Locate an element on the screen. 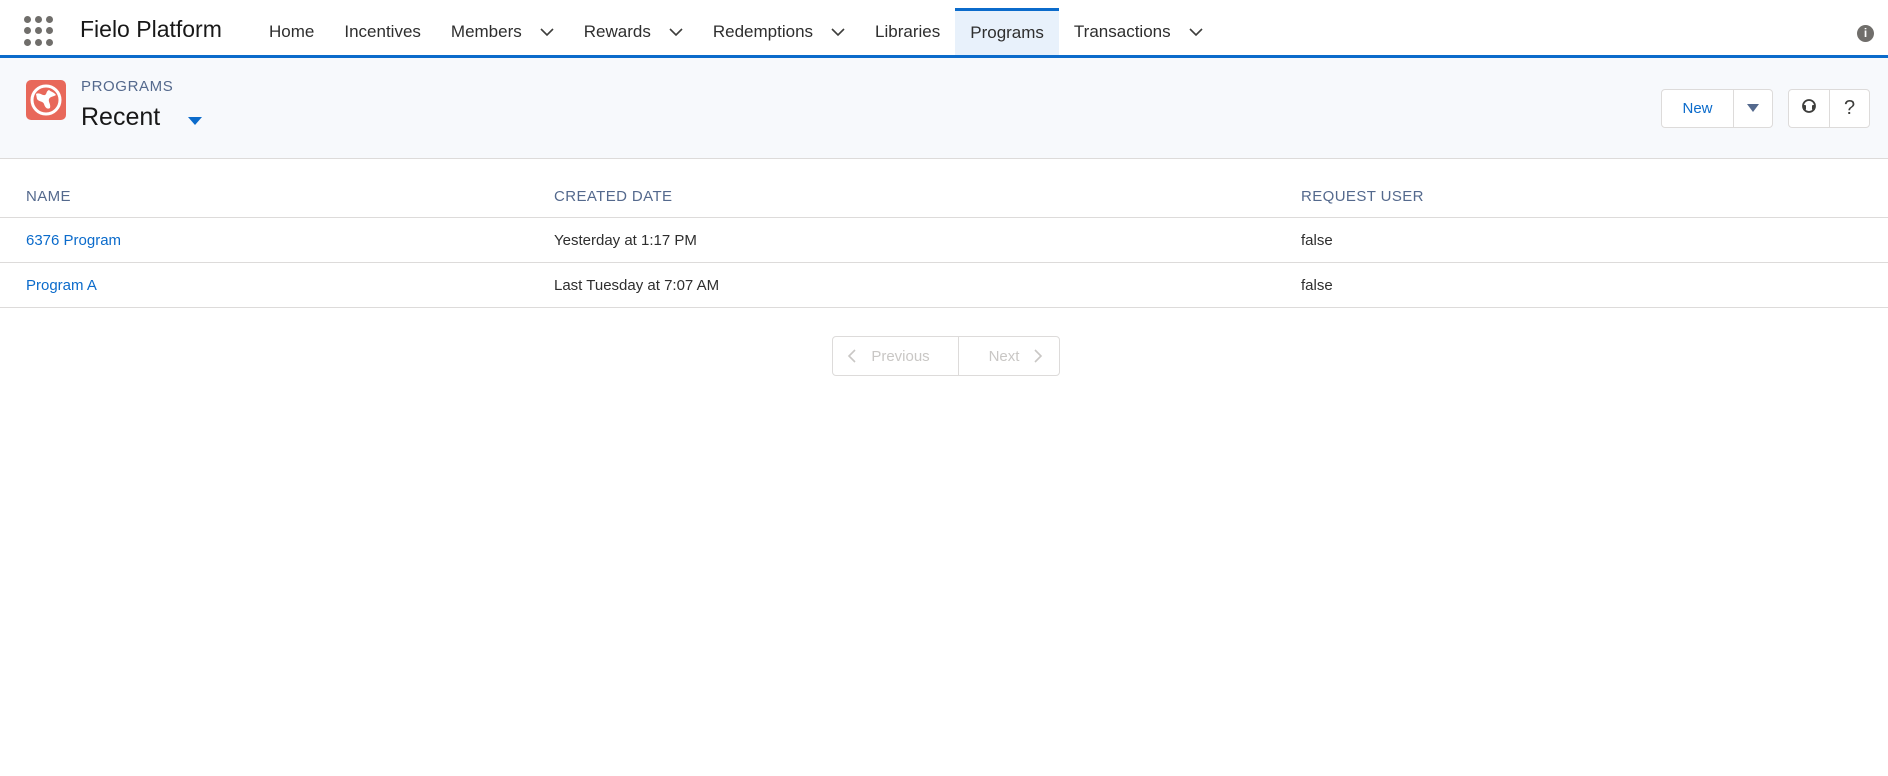  record-name-link: Program A is located at coordinates (61, 285).